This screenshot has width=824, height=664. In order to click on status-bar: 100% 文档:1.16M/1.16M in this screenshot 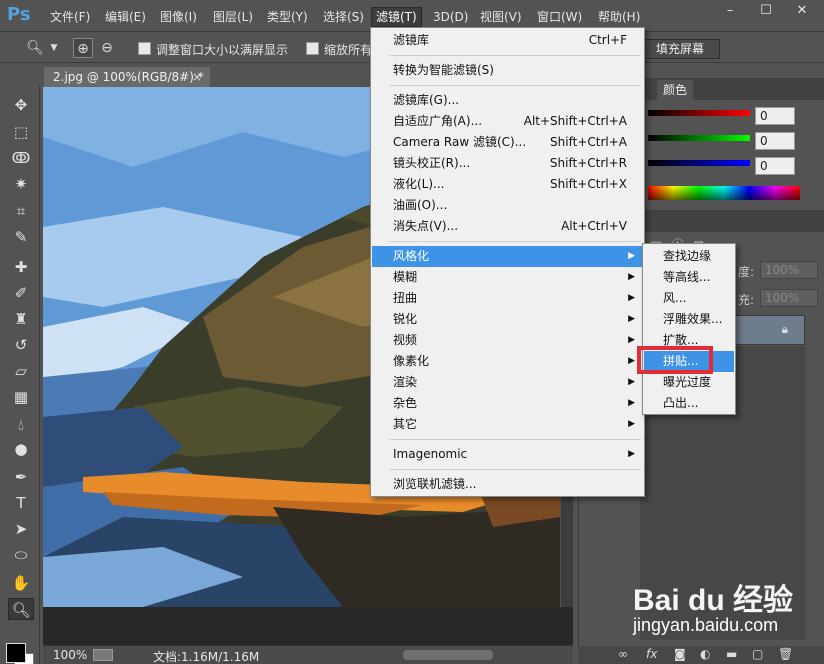, I will do `click(308, 654)`.